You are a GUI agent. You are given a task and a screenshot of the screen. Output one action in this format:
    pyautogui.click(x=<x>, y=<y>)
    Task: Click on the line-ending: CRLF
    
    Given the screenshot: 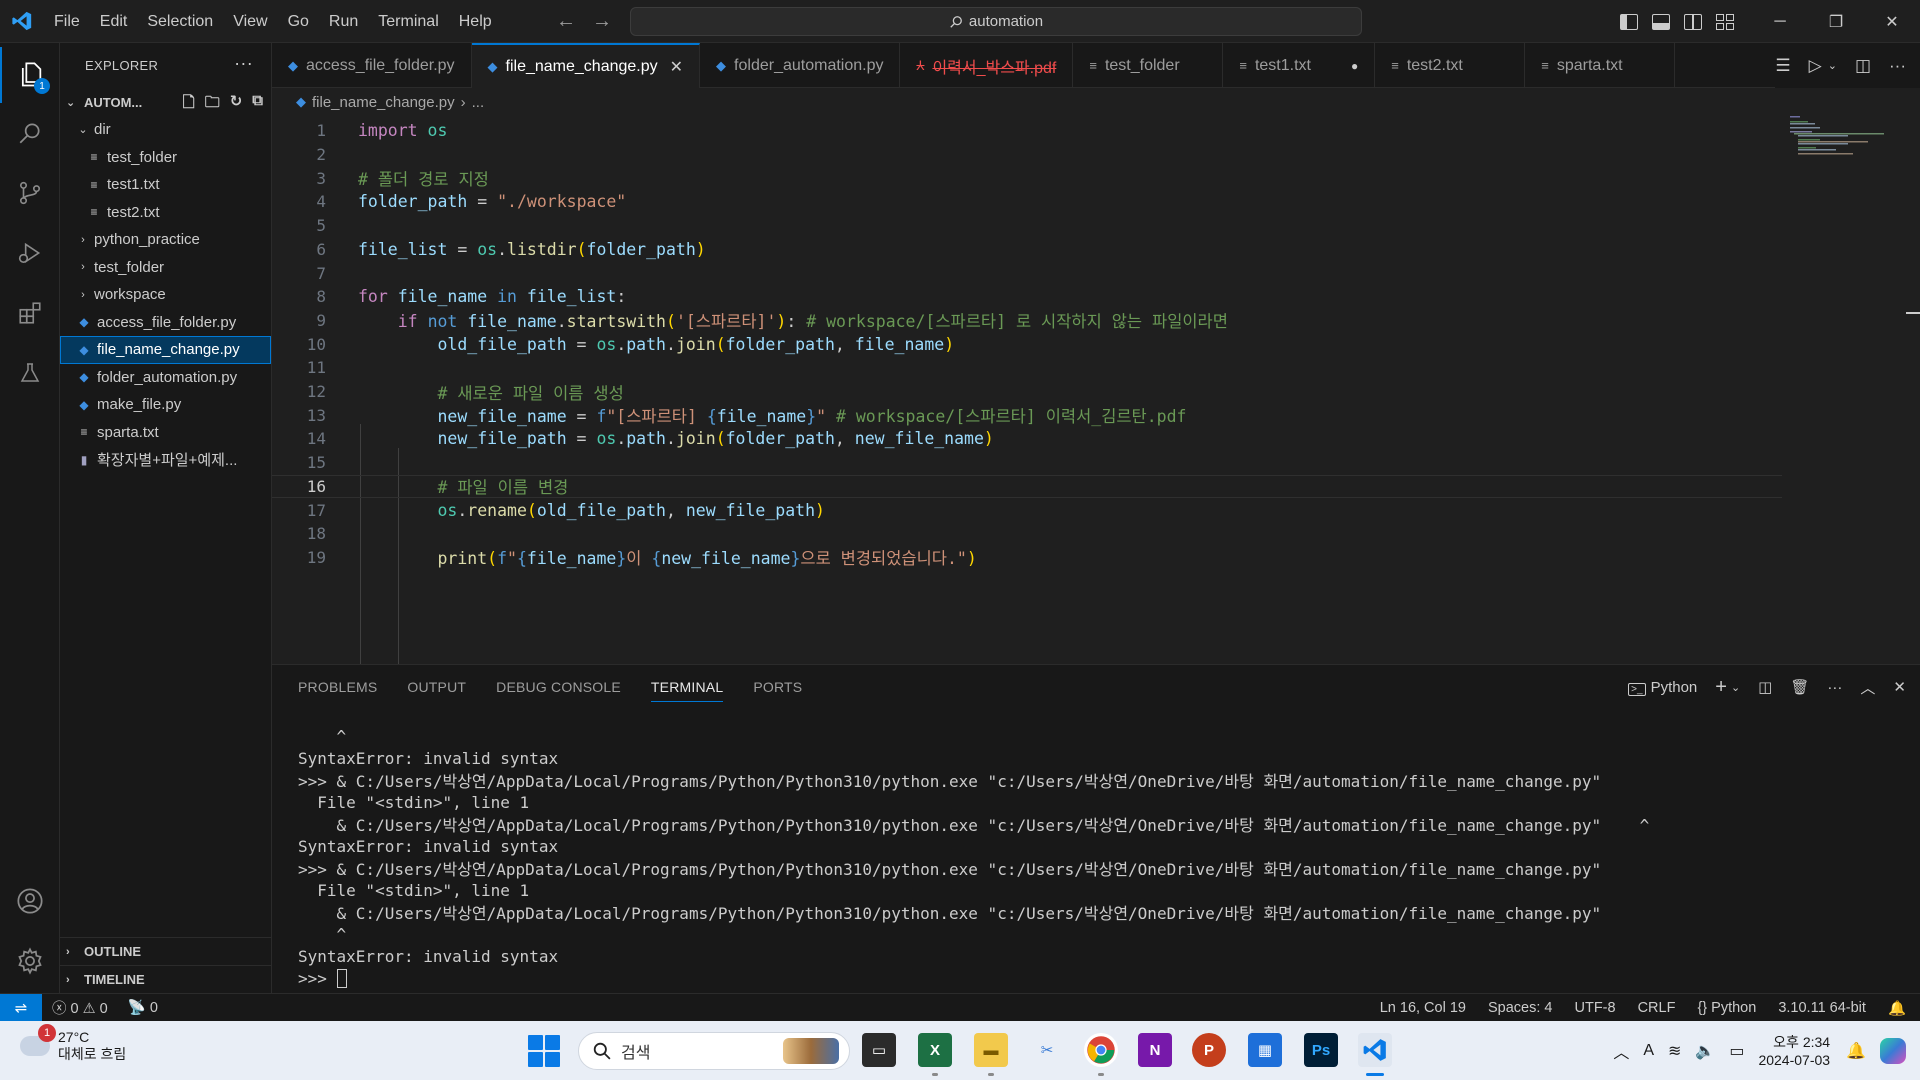 What is the action you would take?
    pyautogui.click(x=1657, y=1008)
    